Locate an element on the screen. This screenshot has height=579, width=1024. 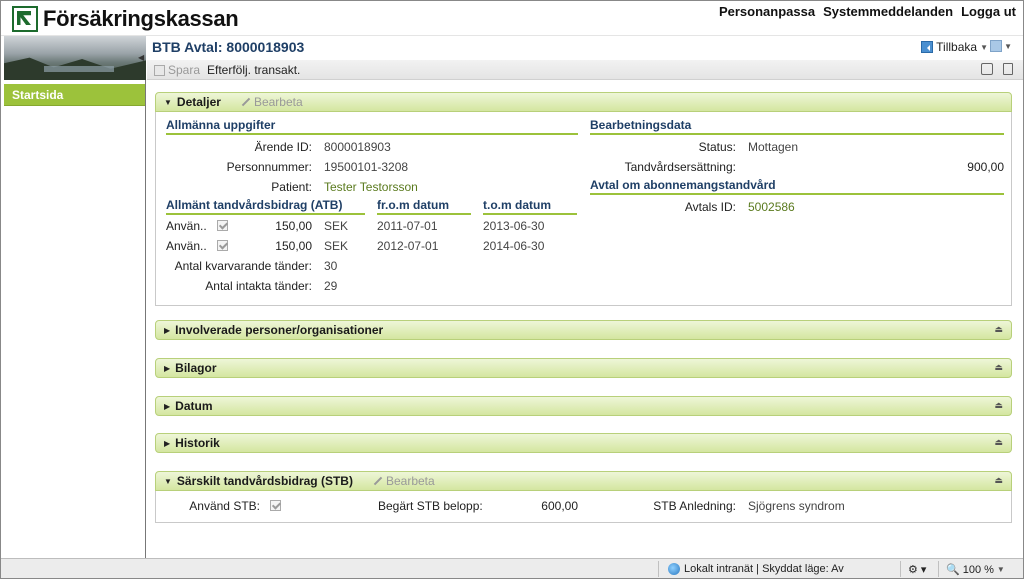
save-button: Spara is located at coordinates (177, 70).